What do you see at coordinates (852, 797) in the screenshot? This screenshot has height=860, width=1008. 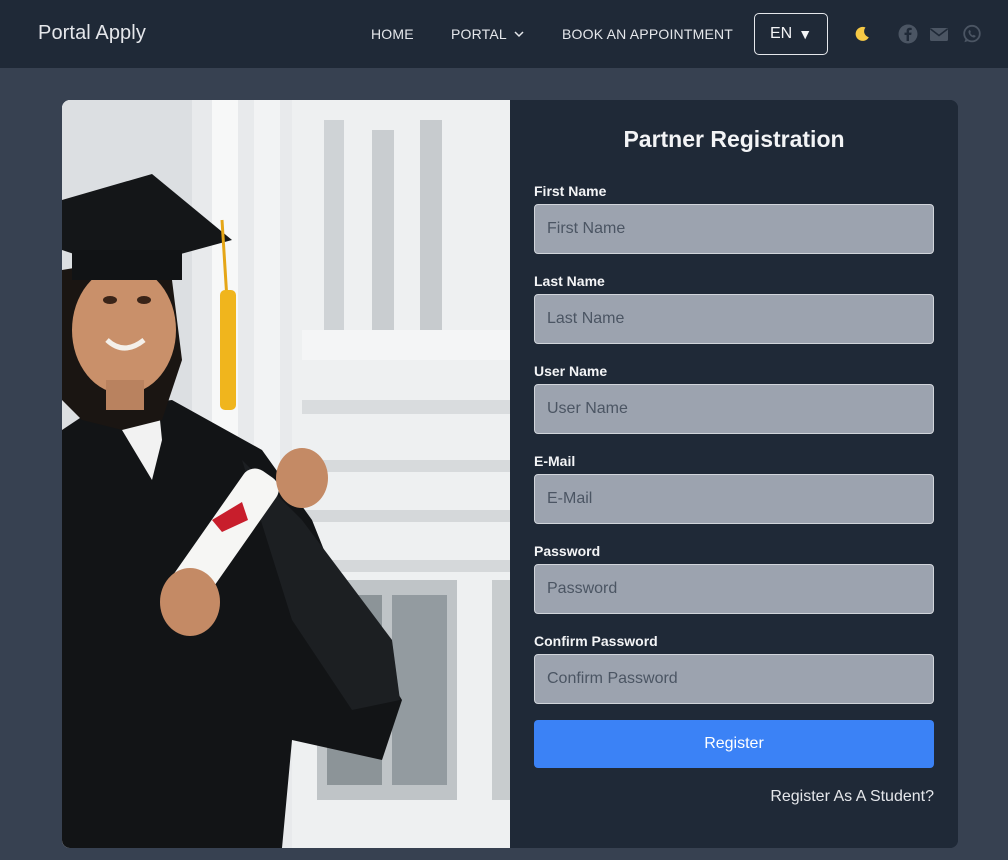 I see `register-as-student-link: Register As A Student?` at bounding box center [852, 797].